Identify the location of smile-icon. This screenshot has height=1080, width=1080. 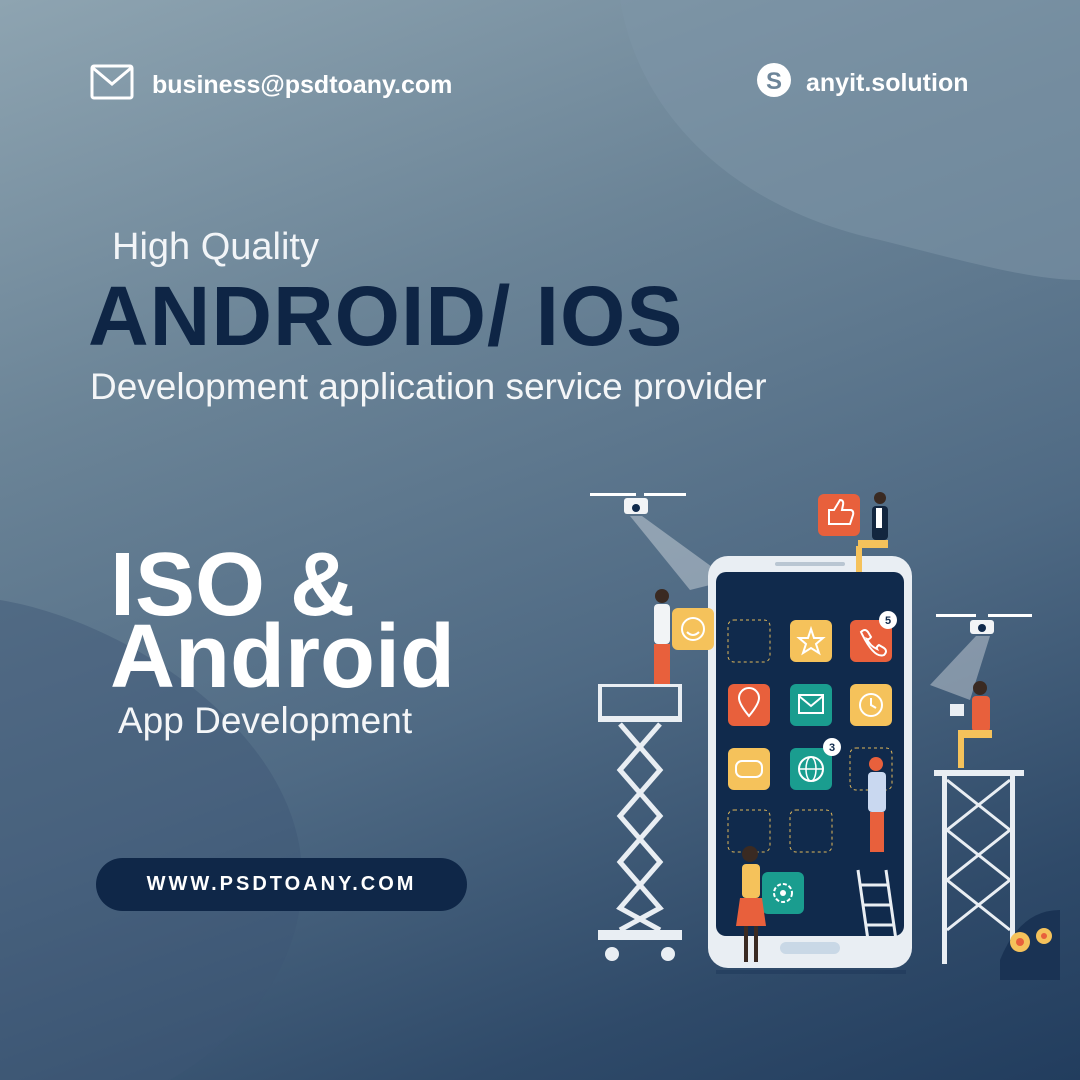
(693, 629).